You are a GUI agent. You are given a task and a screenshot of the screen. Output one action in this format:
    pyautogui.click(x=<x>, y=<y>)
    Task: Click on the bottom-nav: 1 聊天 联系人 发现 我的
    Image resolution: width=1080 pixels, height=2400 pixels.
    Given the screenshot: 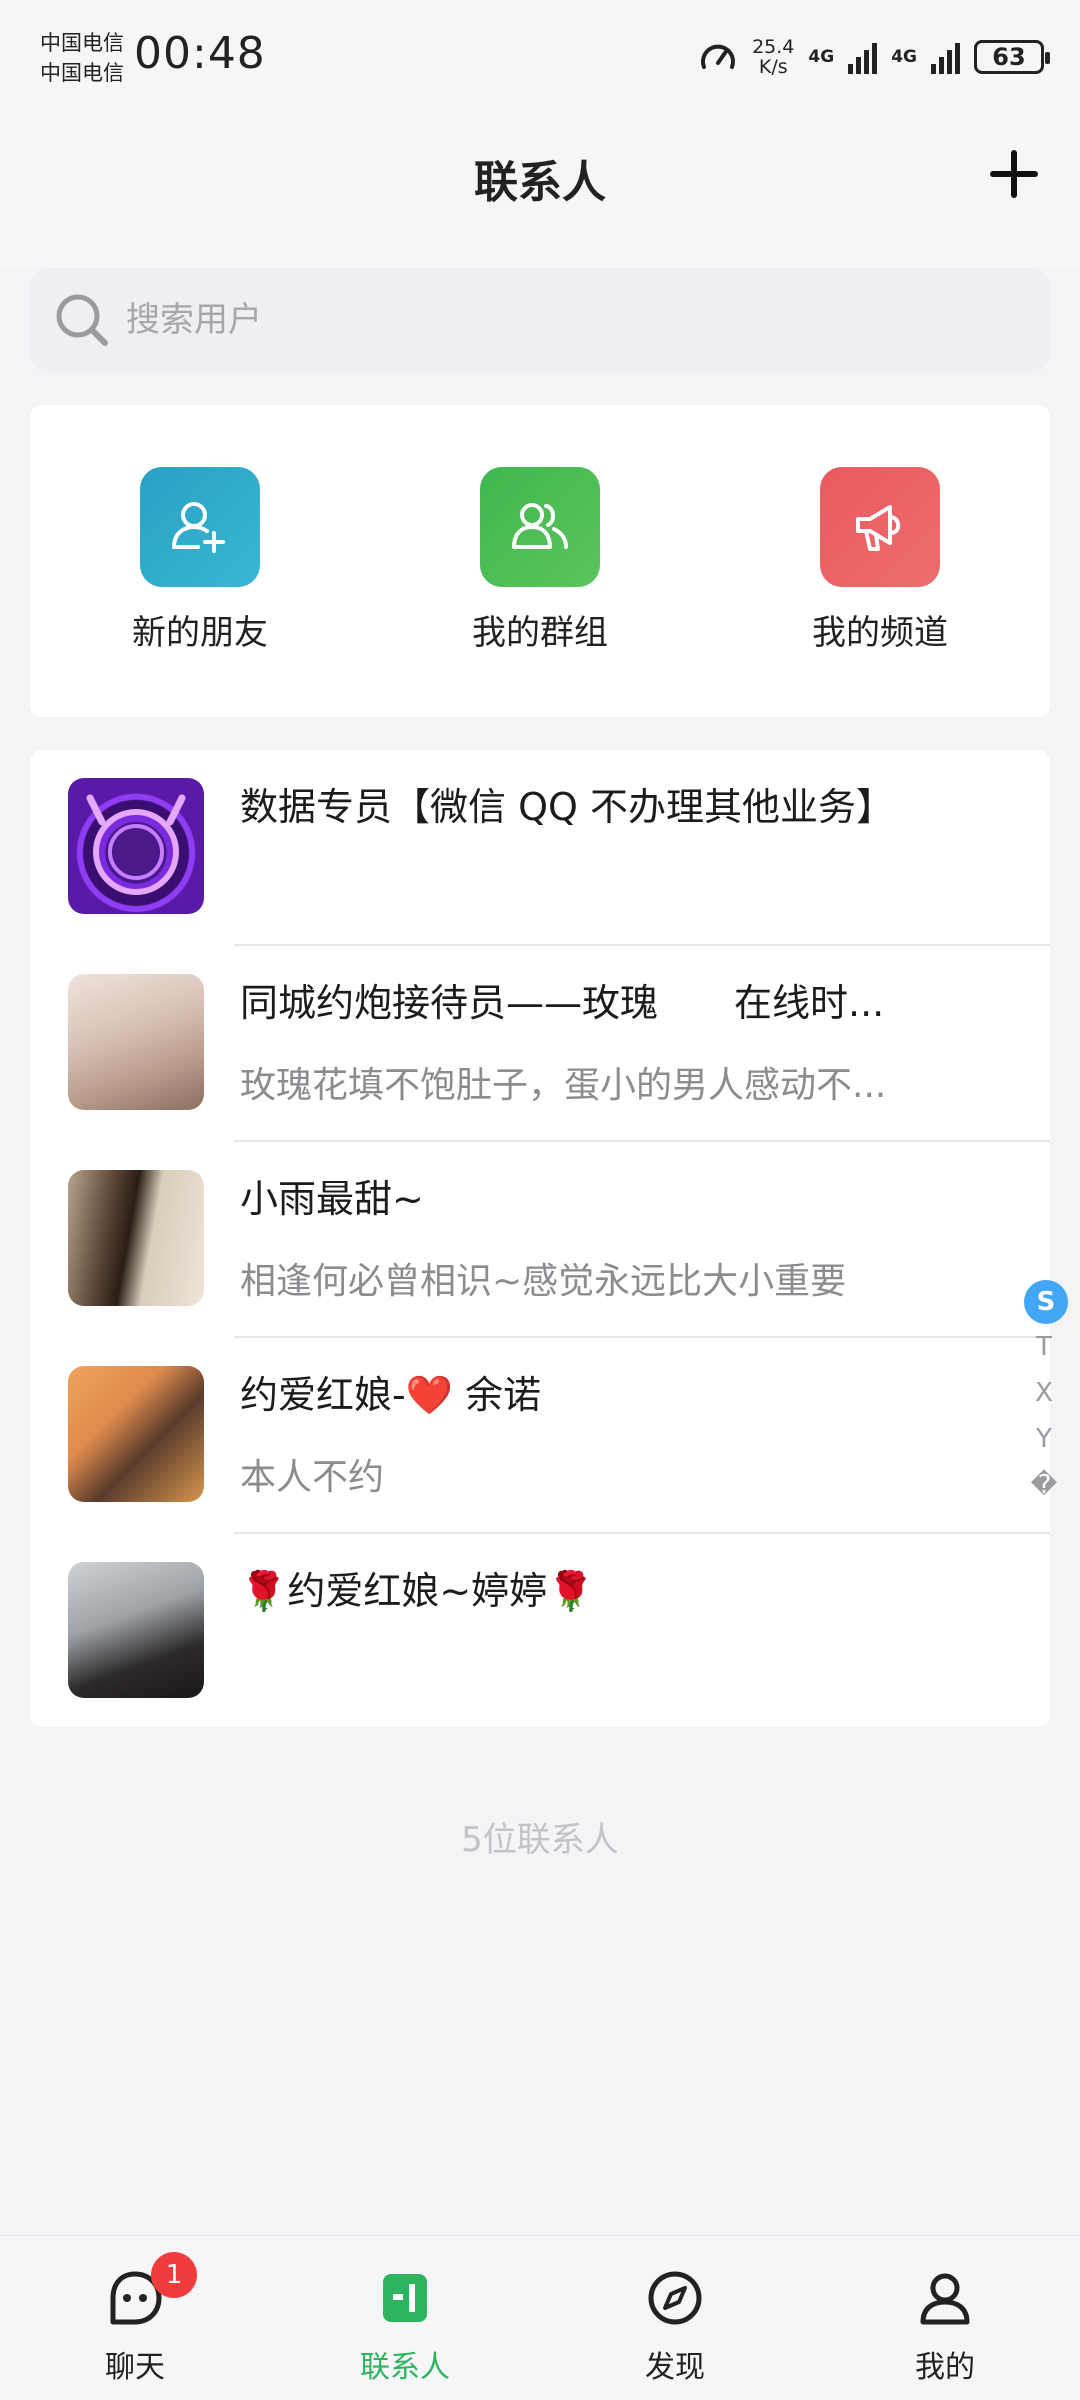 What is the action you would take?
    pyautogui.click(x=540, y=2317)
    